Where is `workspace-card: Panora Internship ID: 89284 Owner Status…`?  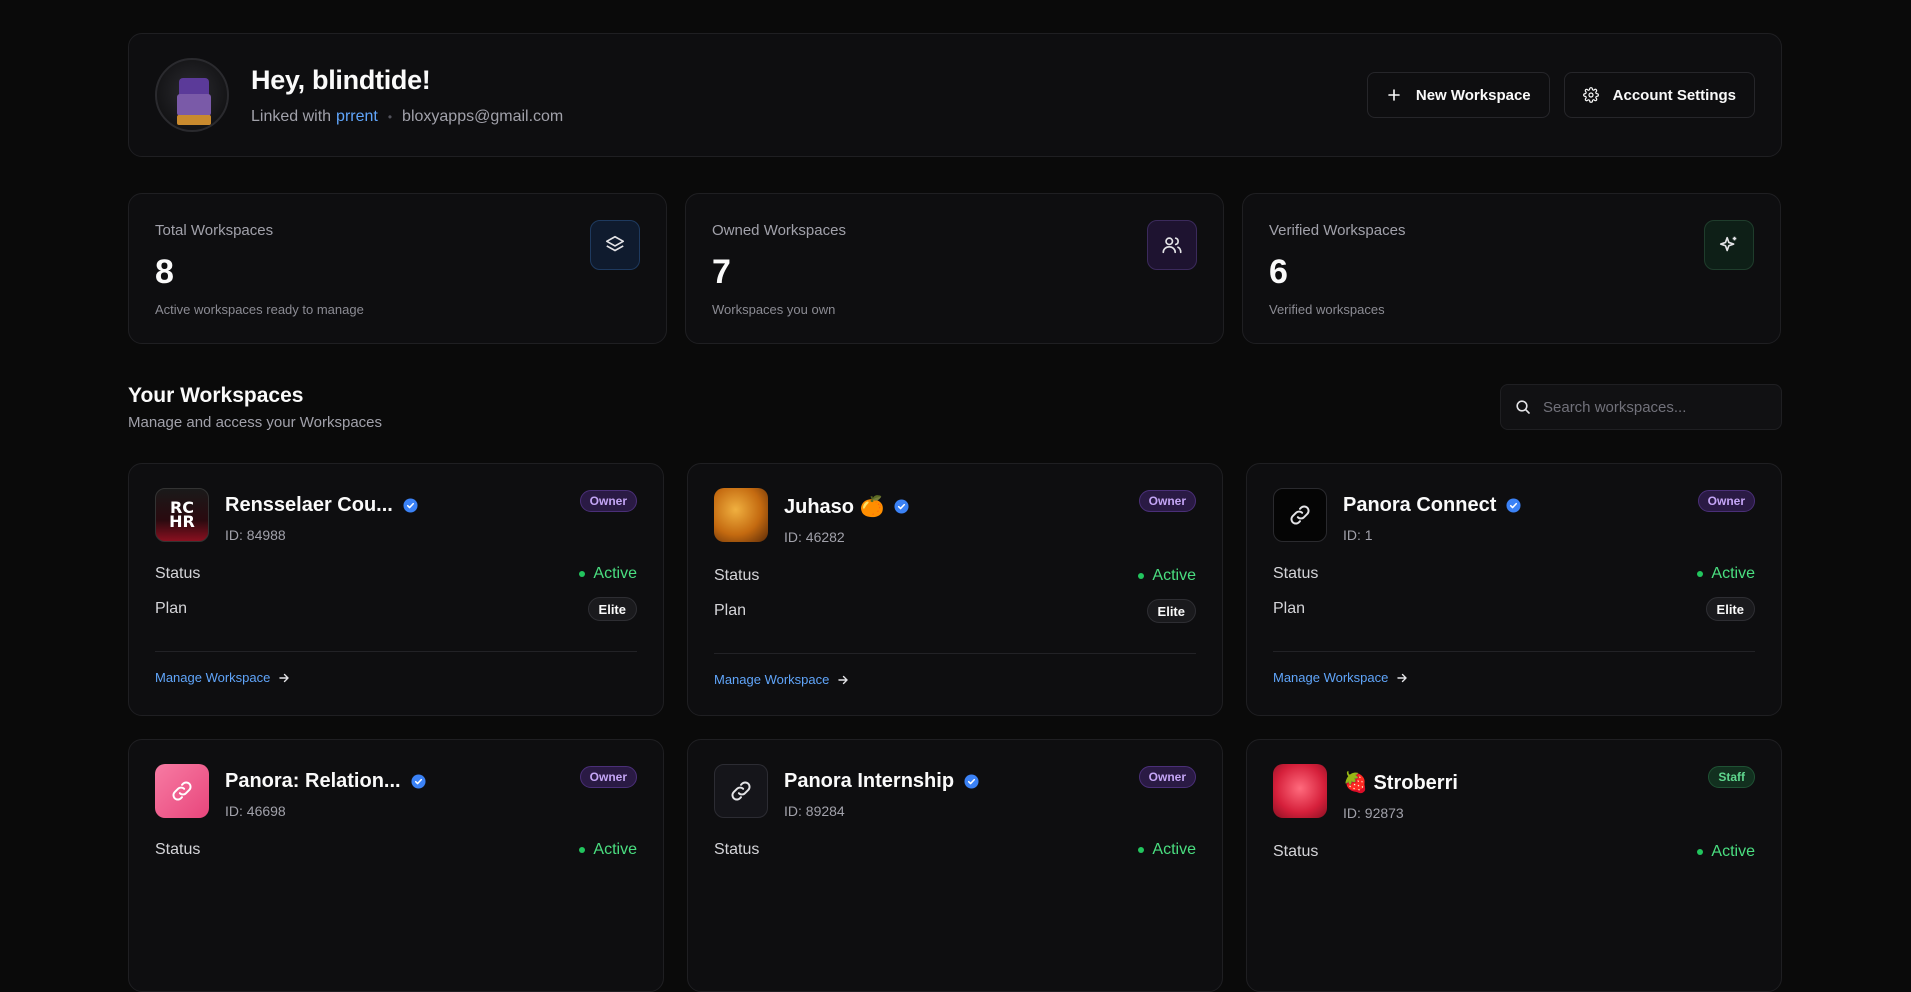
workspace-card: Panora Internship ID: 89284 Owner Status… is located at coordinates (955, 865).